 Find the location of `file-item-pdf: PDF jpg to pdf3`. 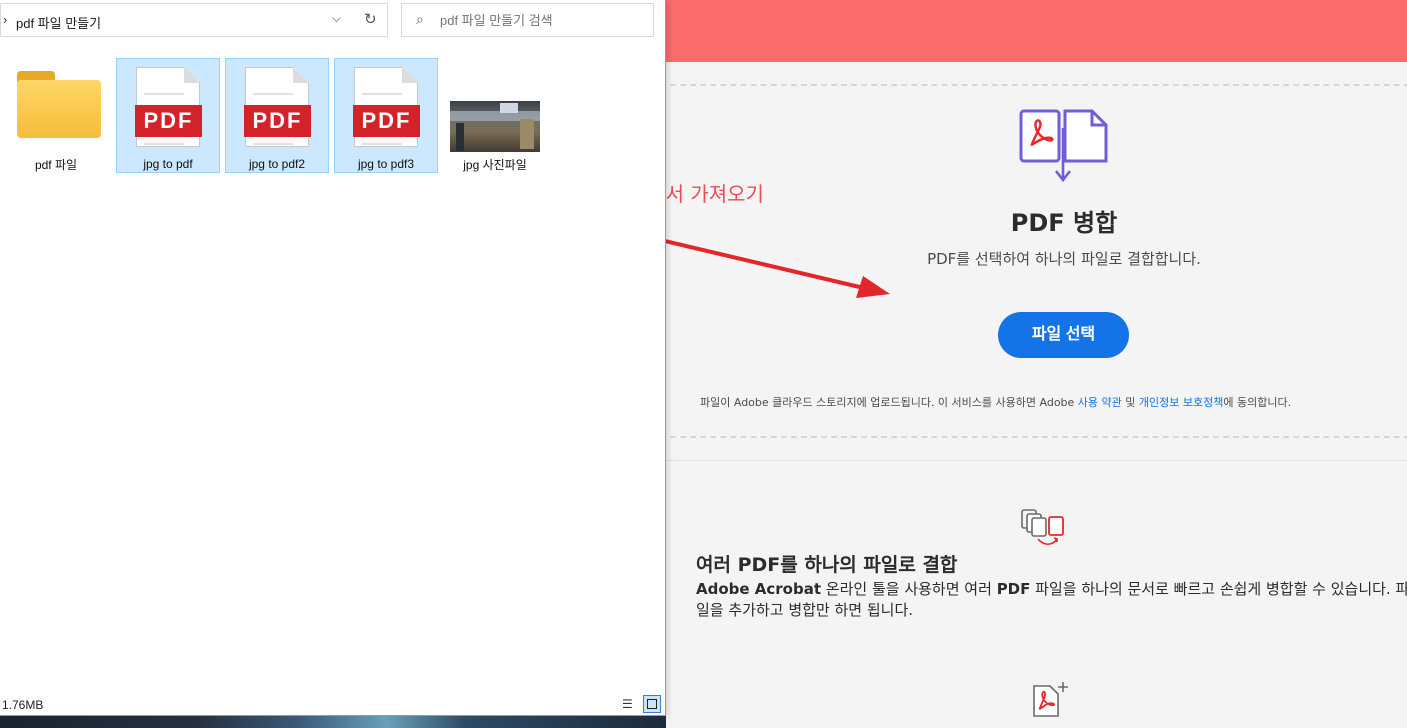

file-item-pdf: PDF jpg to pdf3 is located at coordinates (386, 115).